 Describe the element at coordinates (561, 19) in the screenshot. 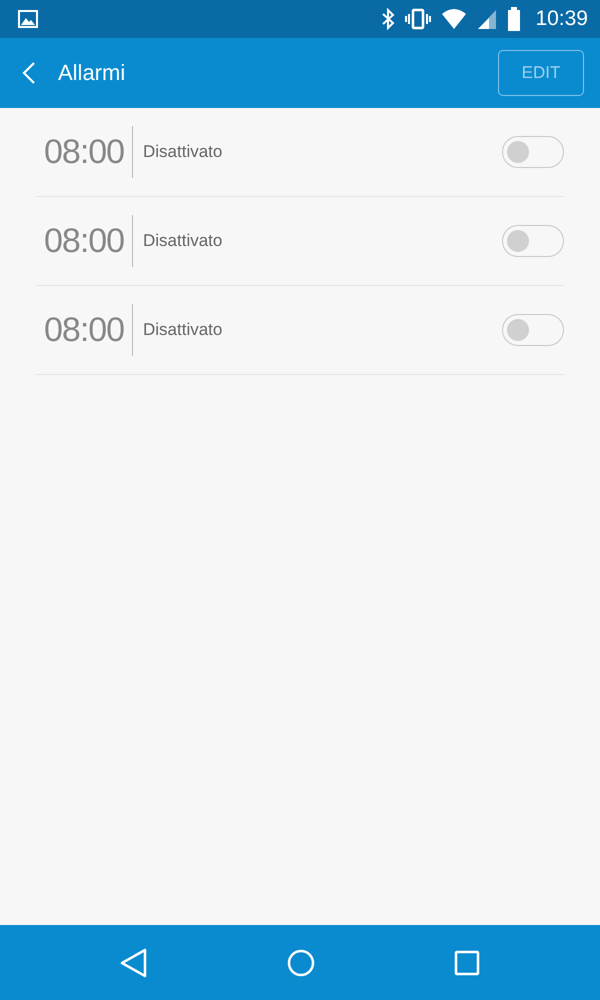

I see `status-time: 10:39` at that location.